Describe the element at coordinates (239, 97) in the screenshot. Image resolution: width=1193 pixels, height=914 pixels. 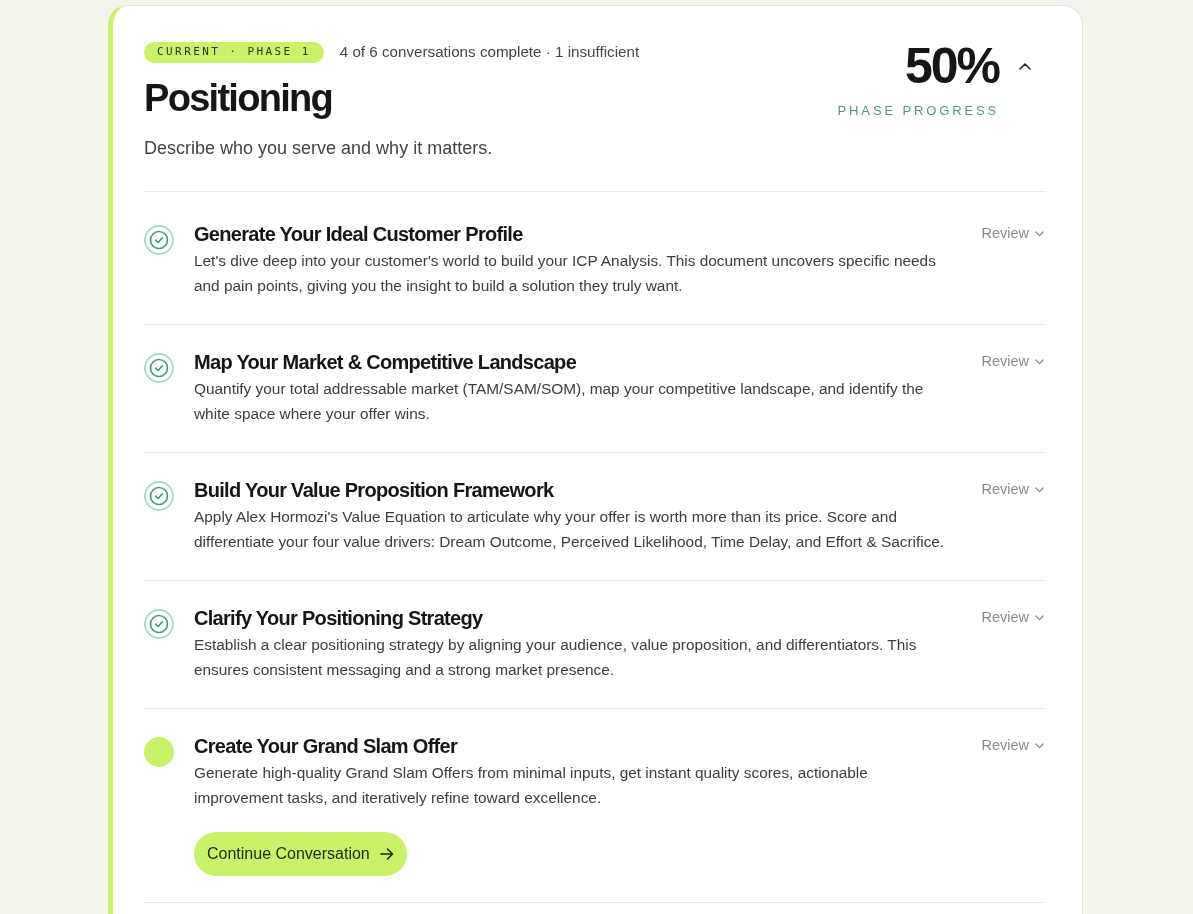
I see `phase-title: Positioning` at that location.